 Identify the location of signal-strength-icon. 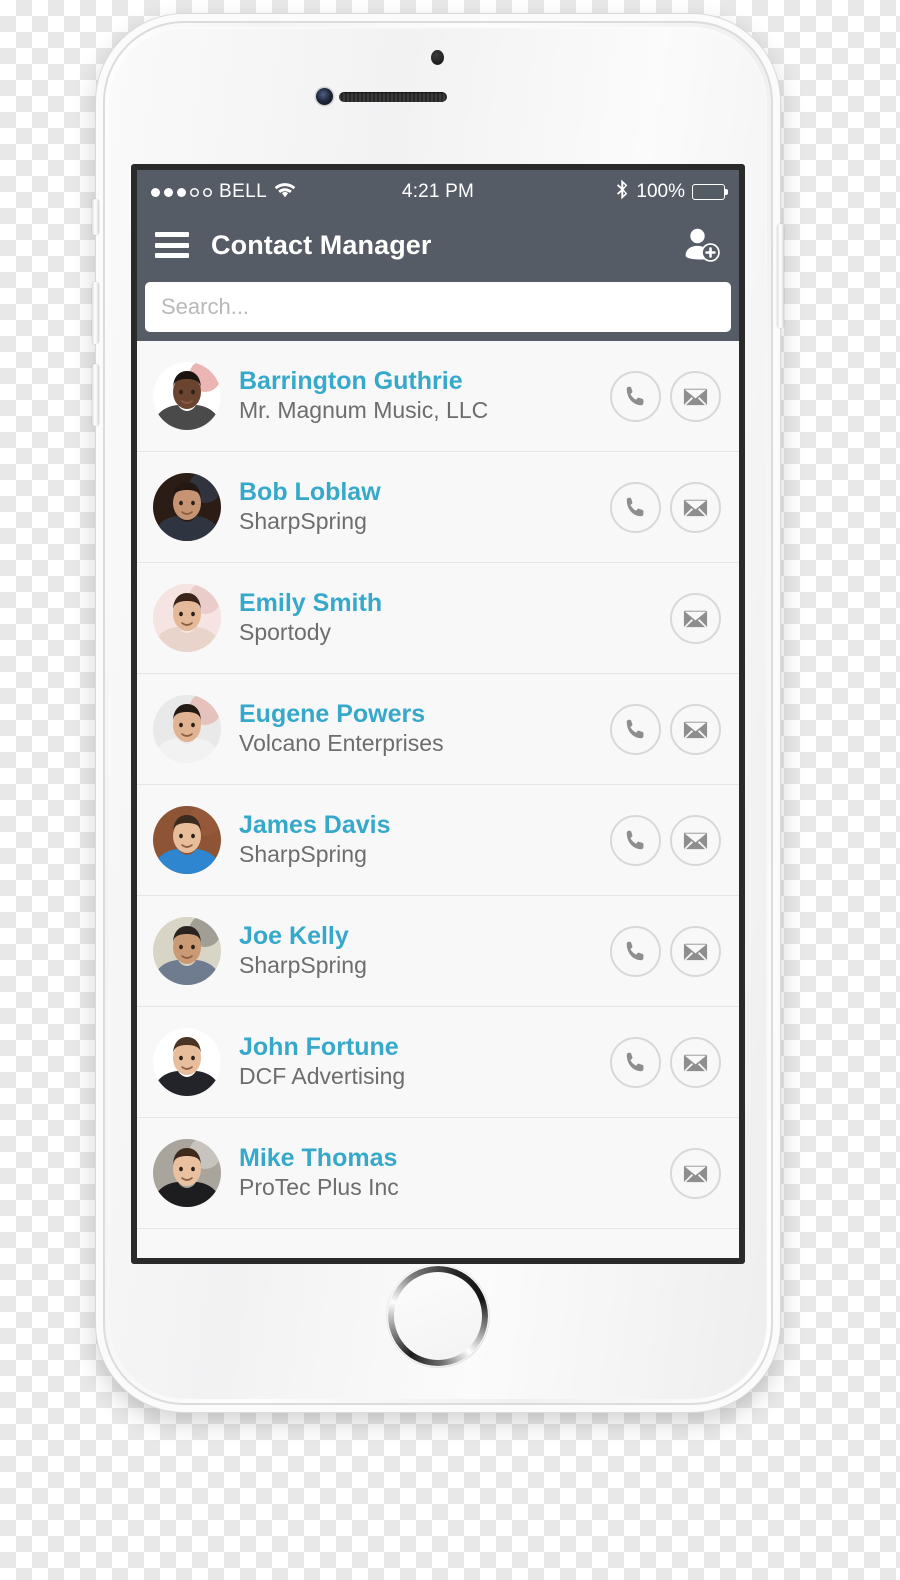
(181, 192).